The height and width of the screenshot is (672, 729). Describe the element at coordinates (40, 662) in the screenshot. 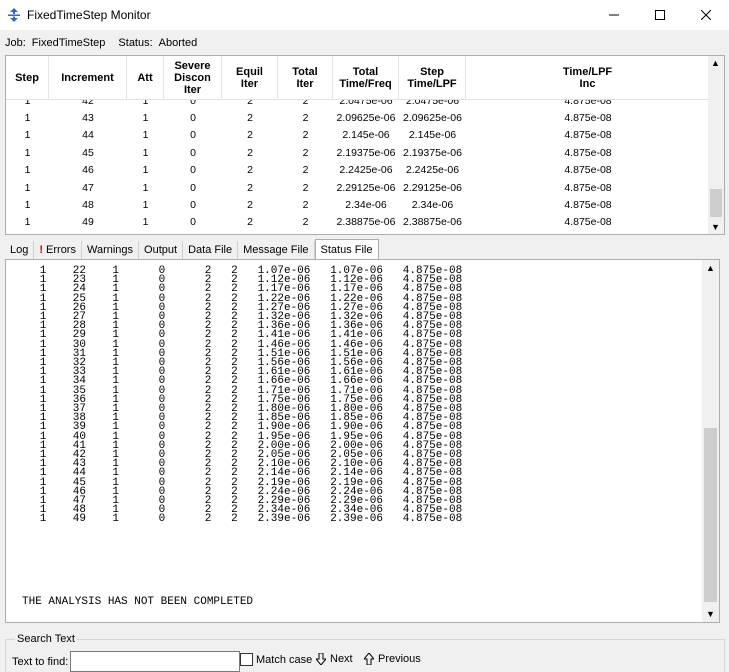

I see `find-label: Text to find:` at that location.